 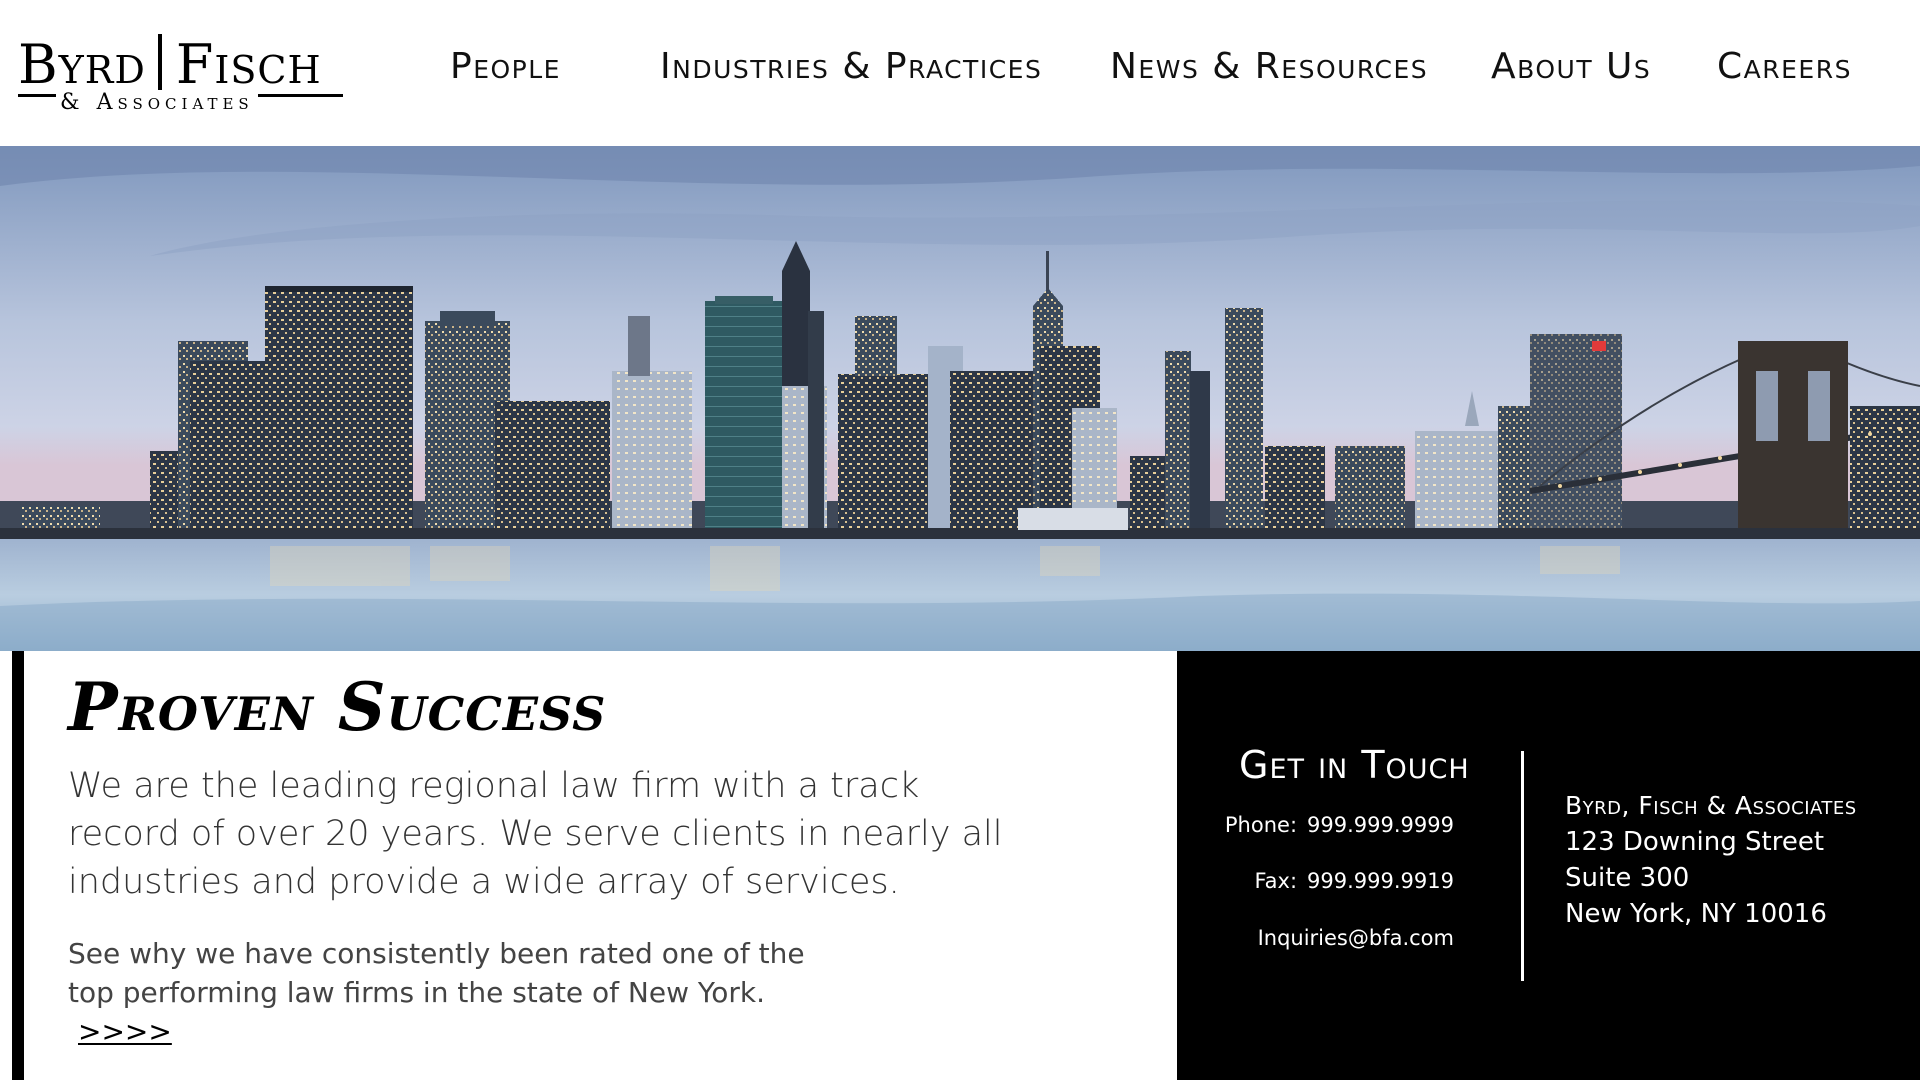 I want to click on nav-item-about-us: About Us, so click(x=1571, y=66).